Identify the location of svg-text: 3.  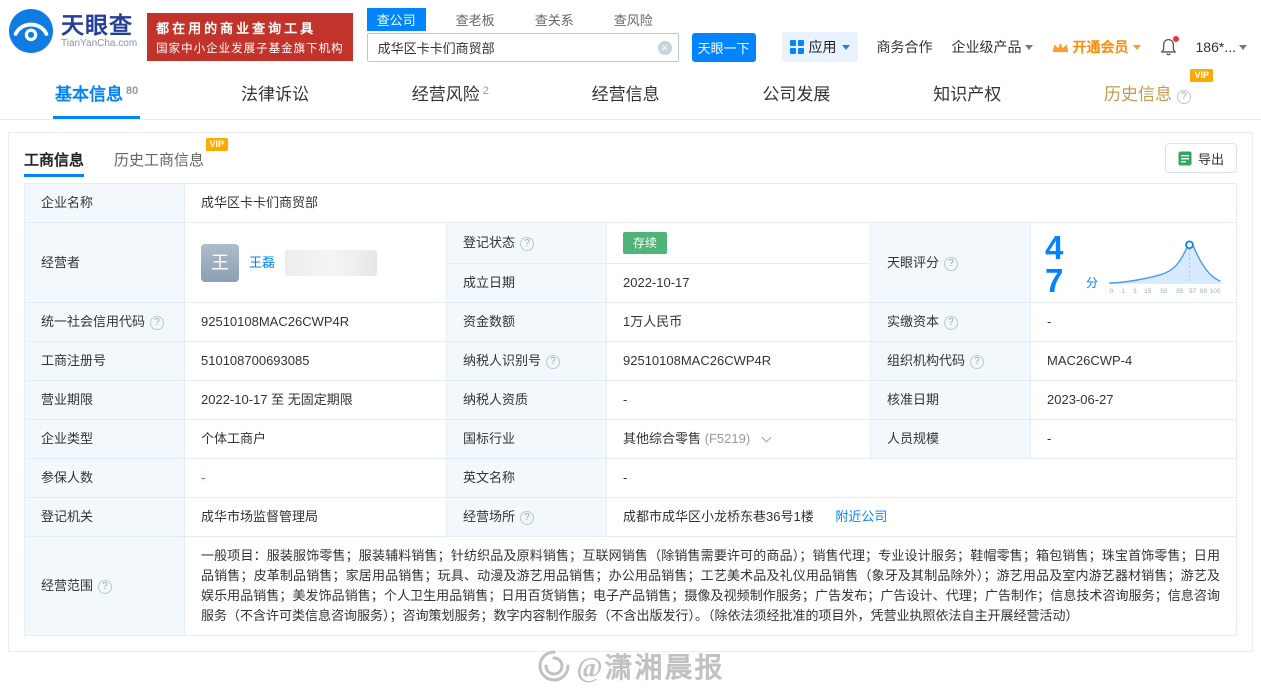
(1135, 290).